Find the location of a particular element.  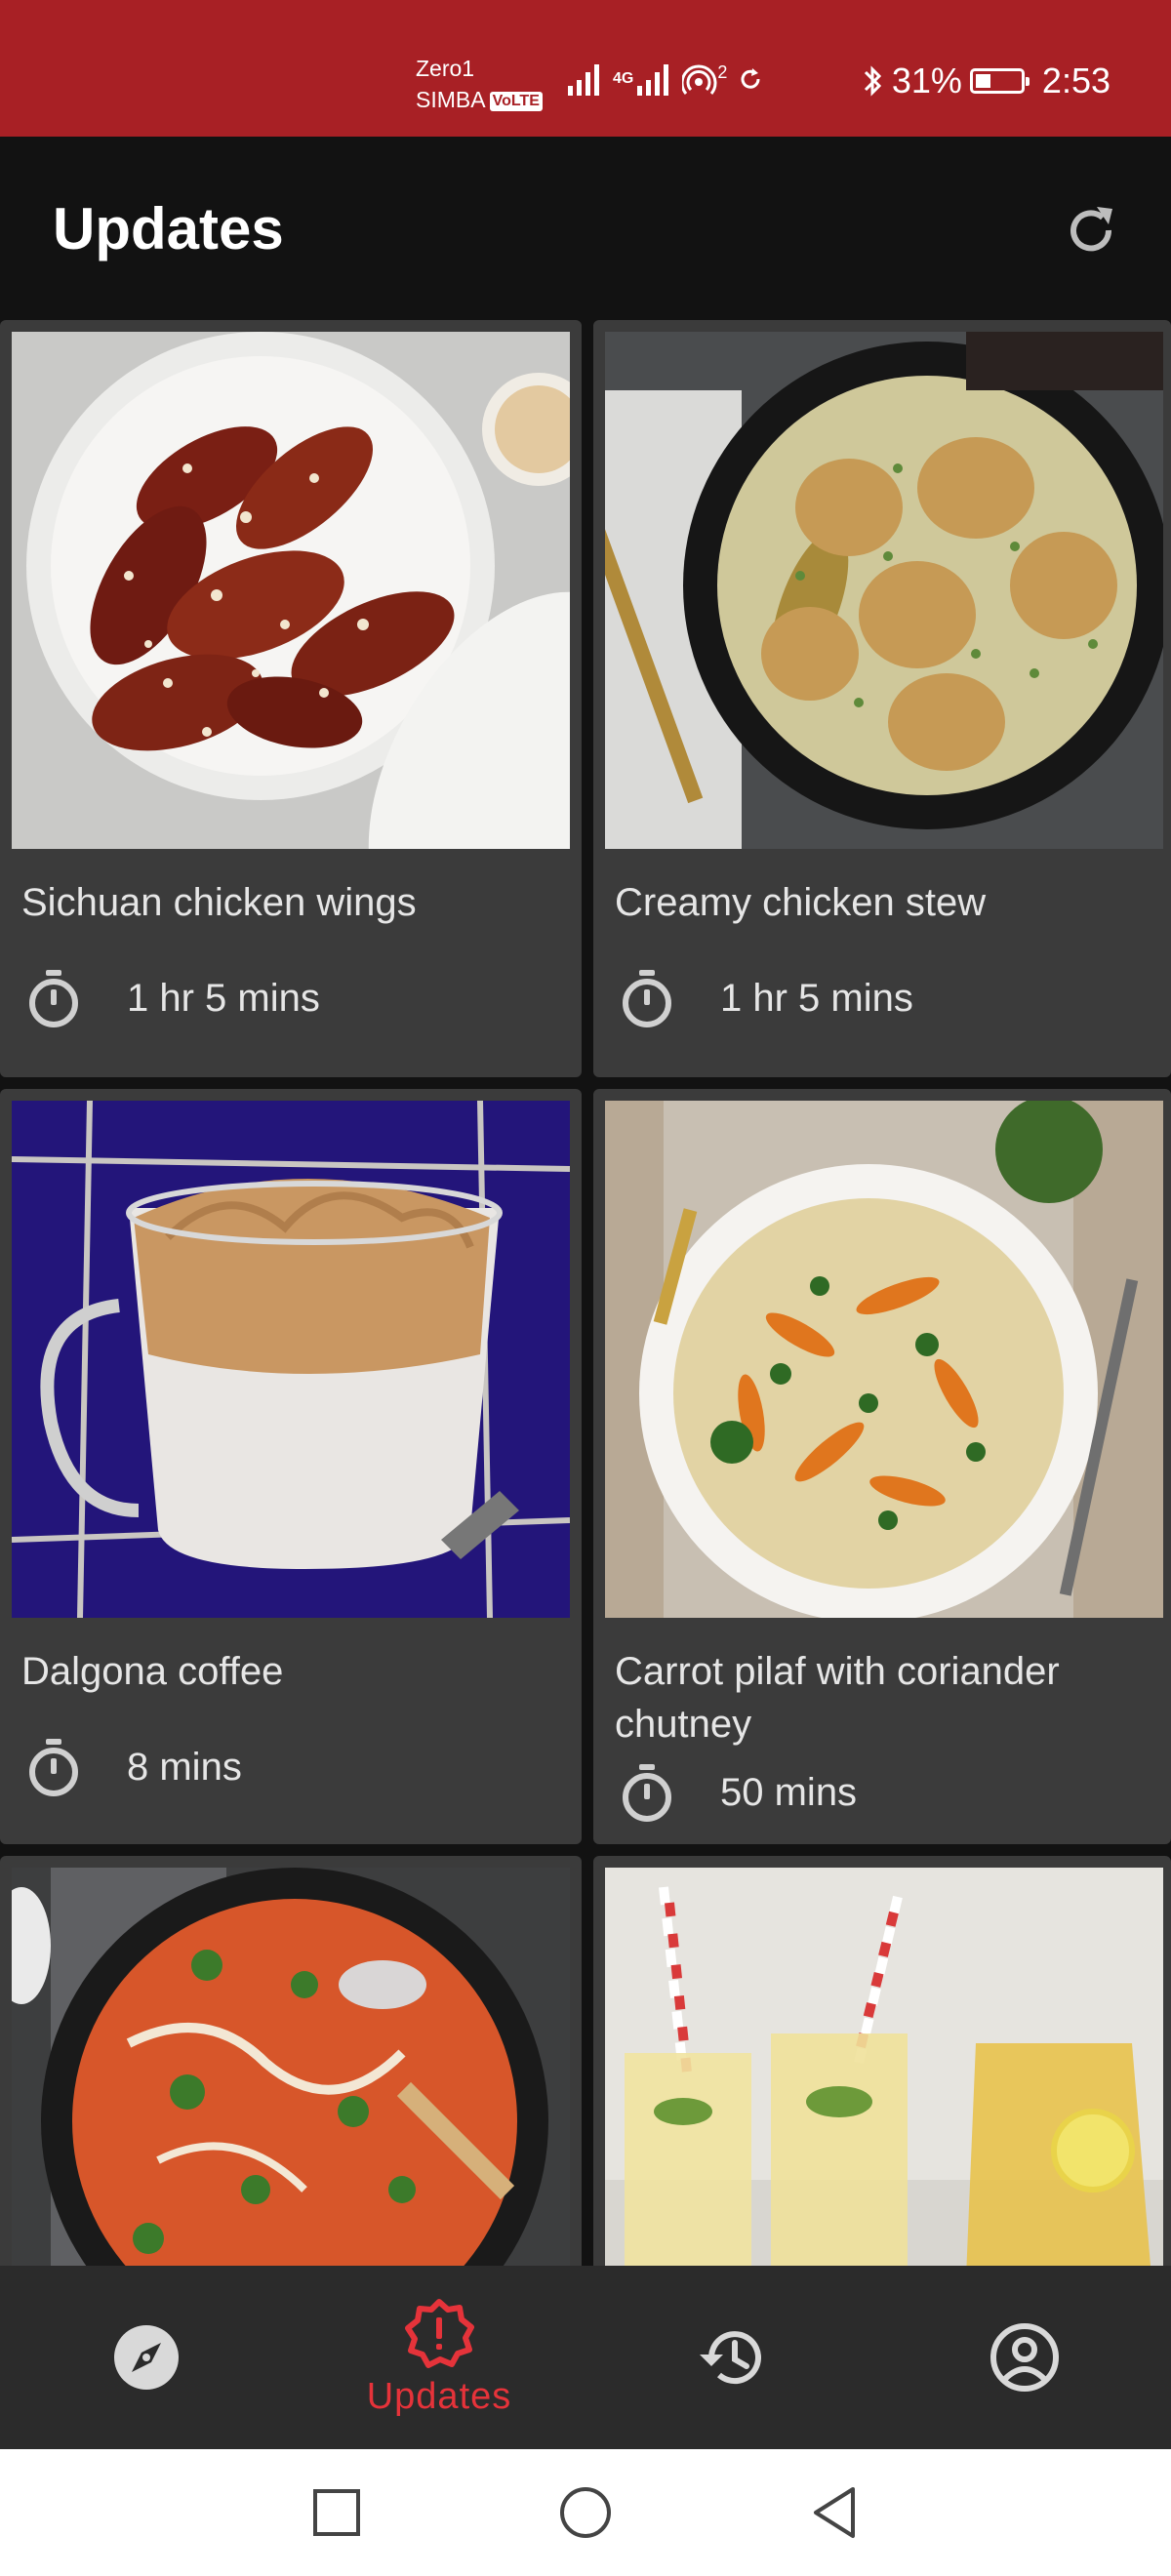

system-navigation is located at coordinates (585, 2512).